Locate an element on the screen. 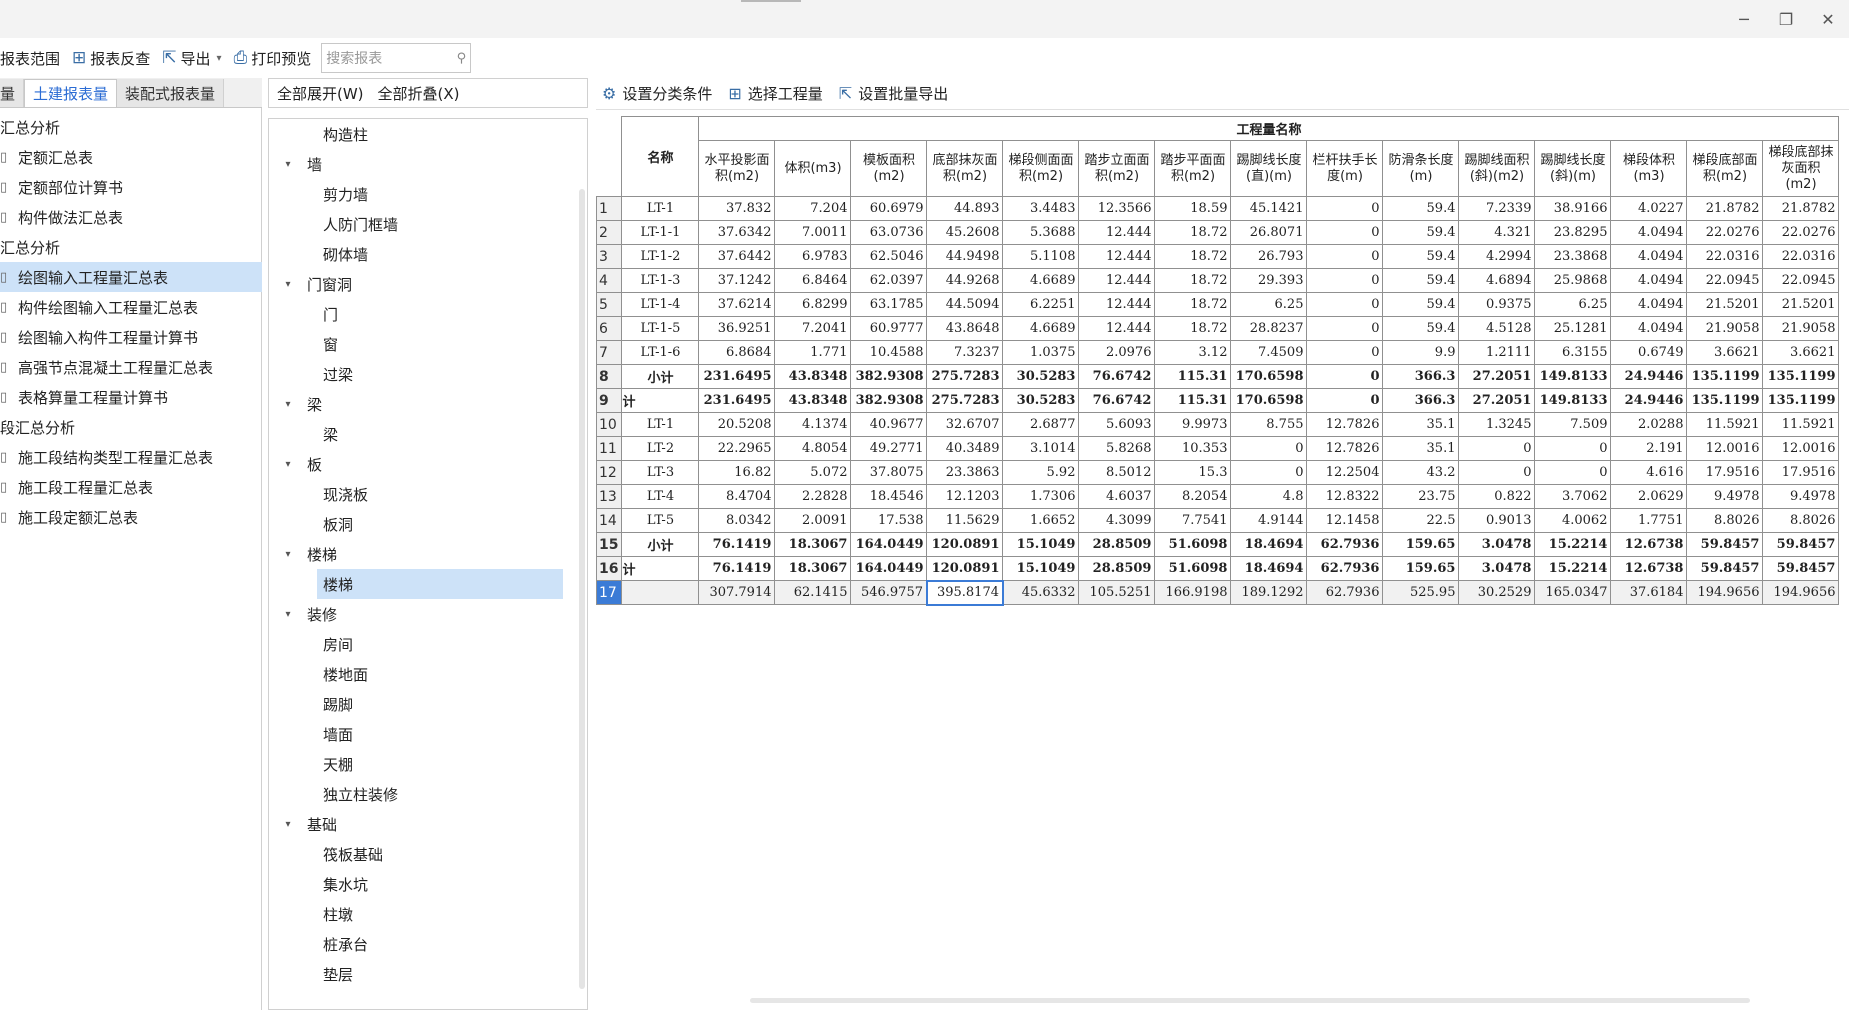 The image size is (1849, 1010). row-number: 9 is located at coordinates (609, 400).